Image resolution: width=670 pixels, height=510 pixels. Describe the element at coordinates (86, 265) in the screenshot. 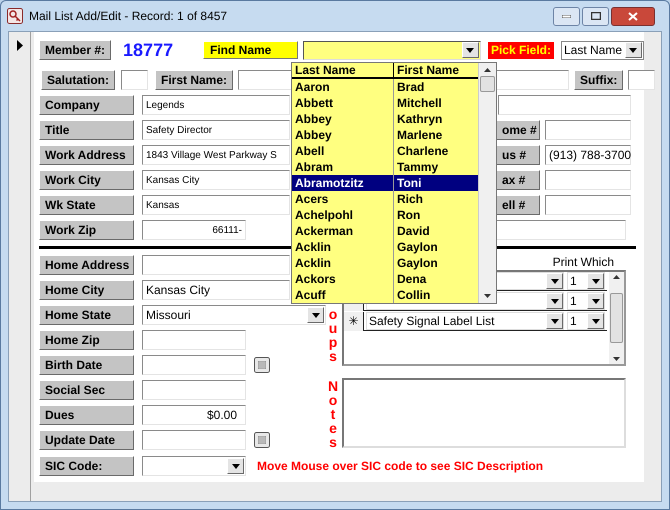

I see `field-label: Home Address` at that location.